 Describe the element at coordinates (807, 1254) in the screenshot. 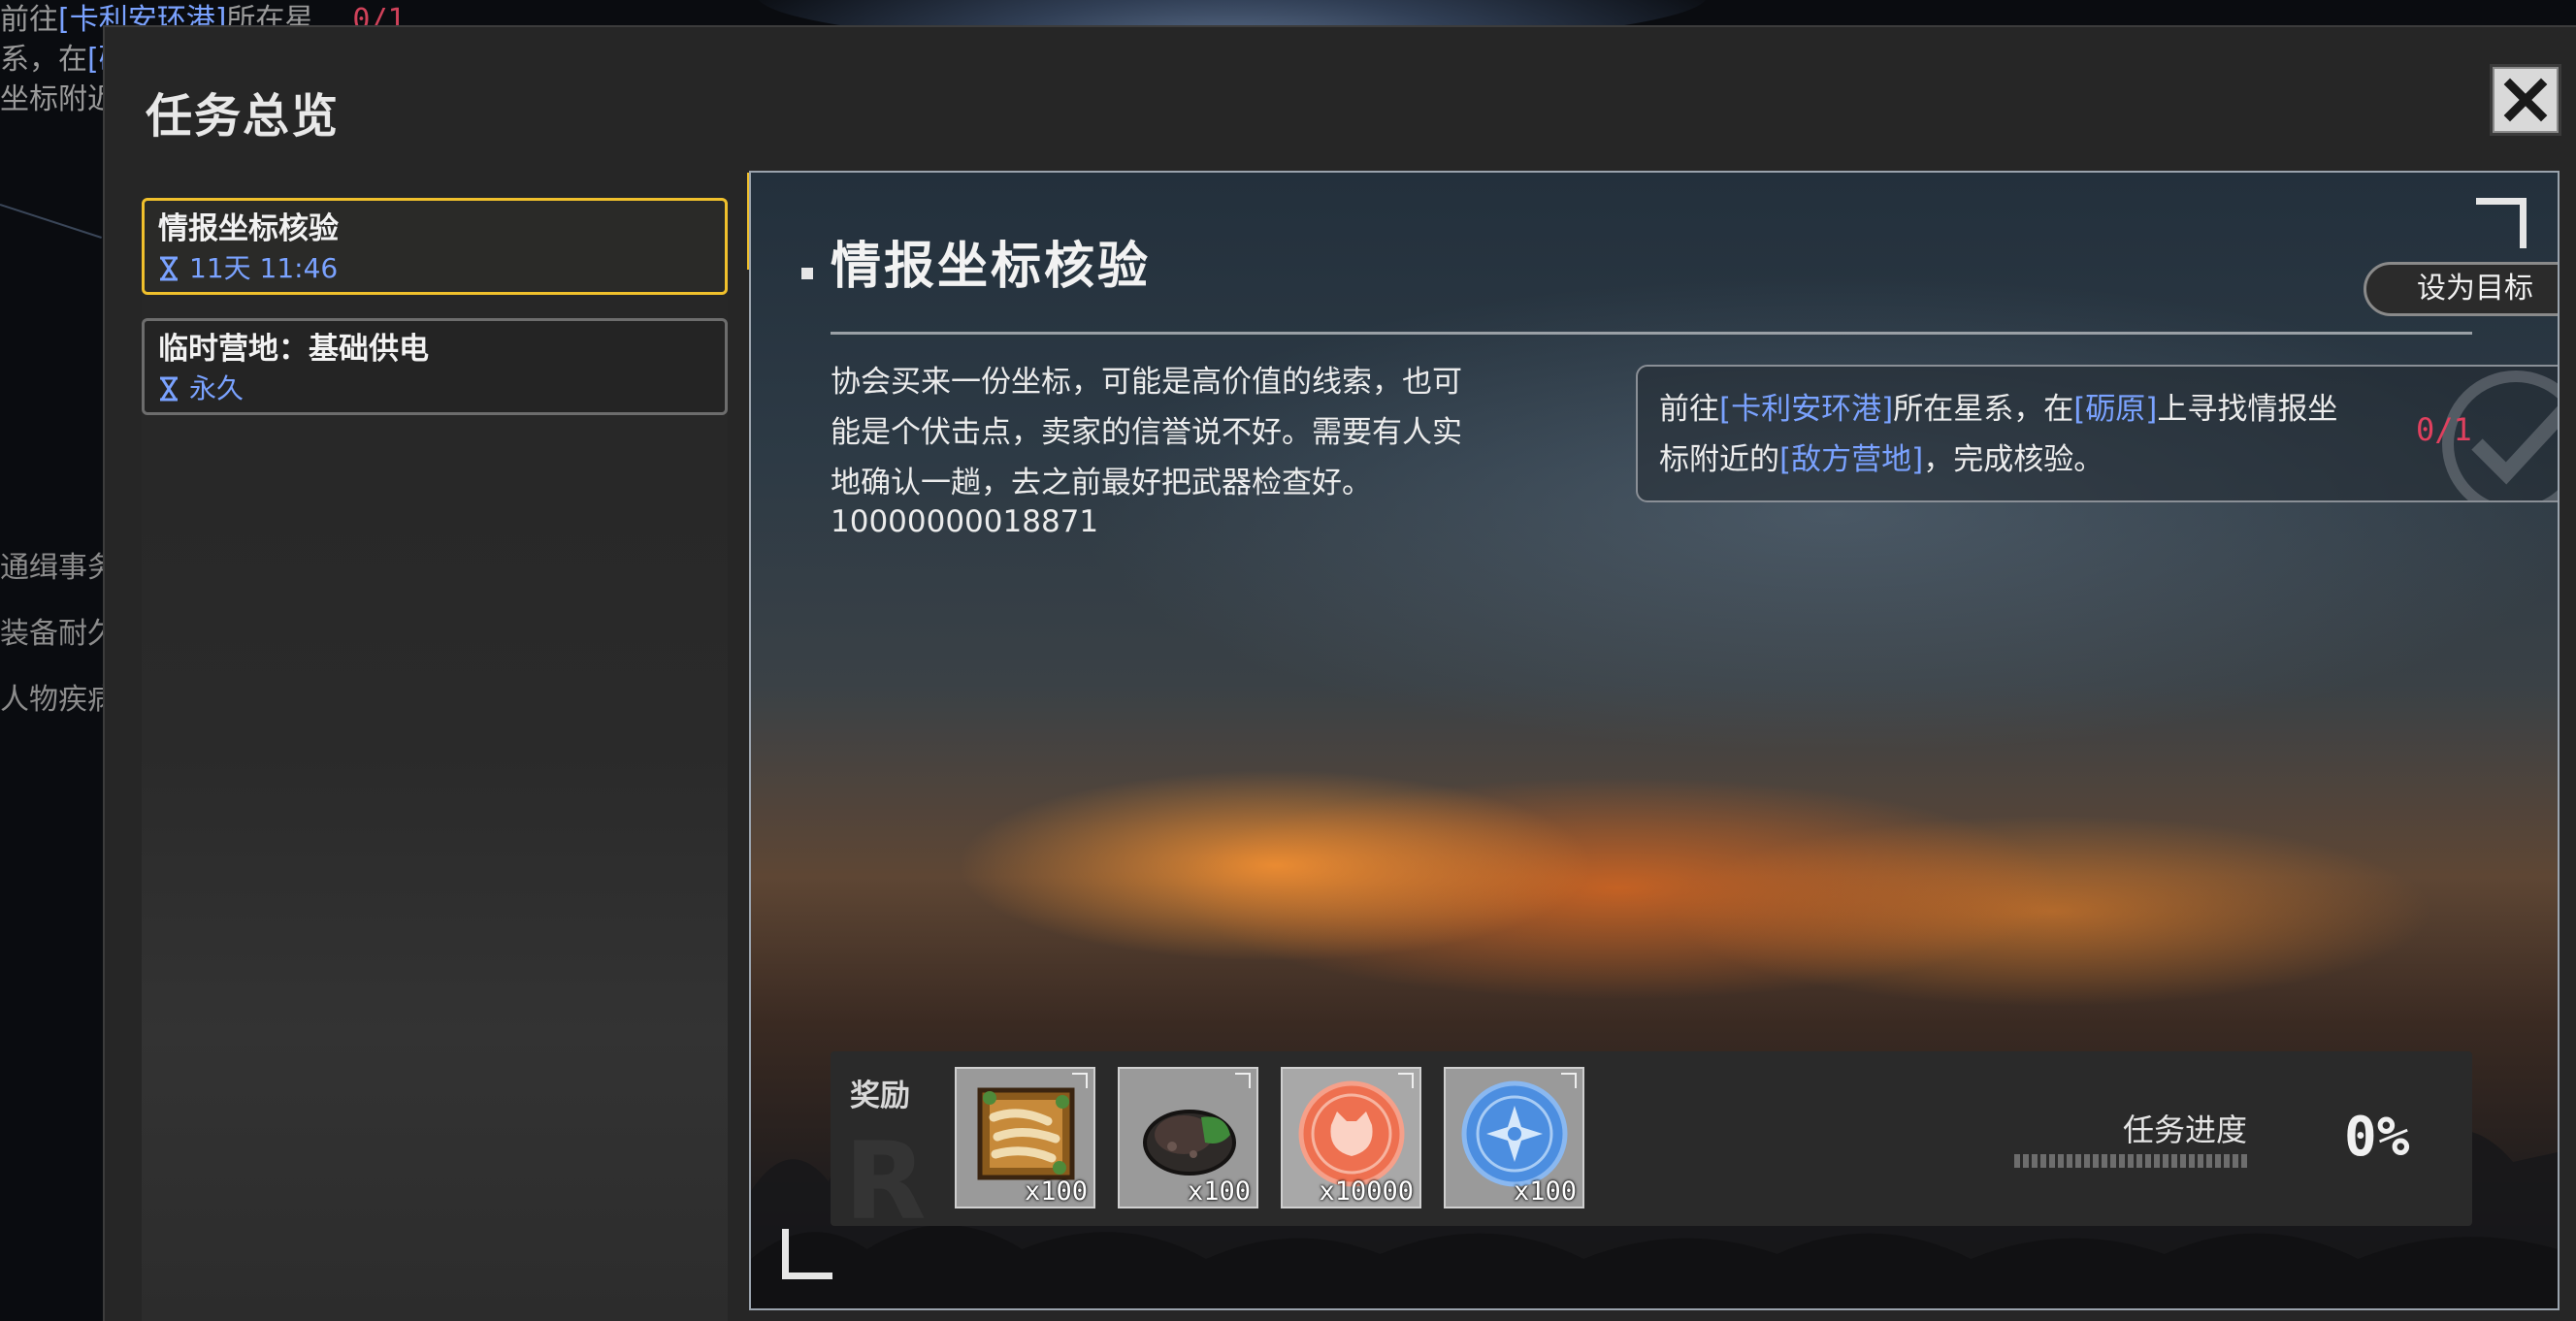

I see `corner-bracket-bottom-left` at that location.